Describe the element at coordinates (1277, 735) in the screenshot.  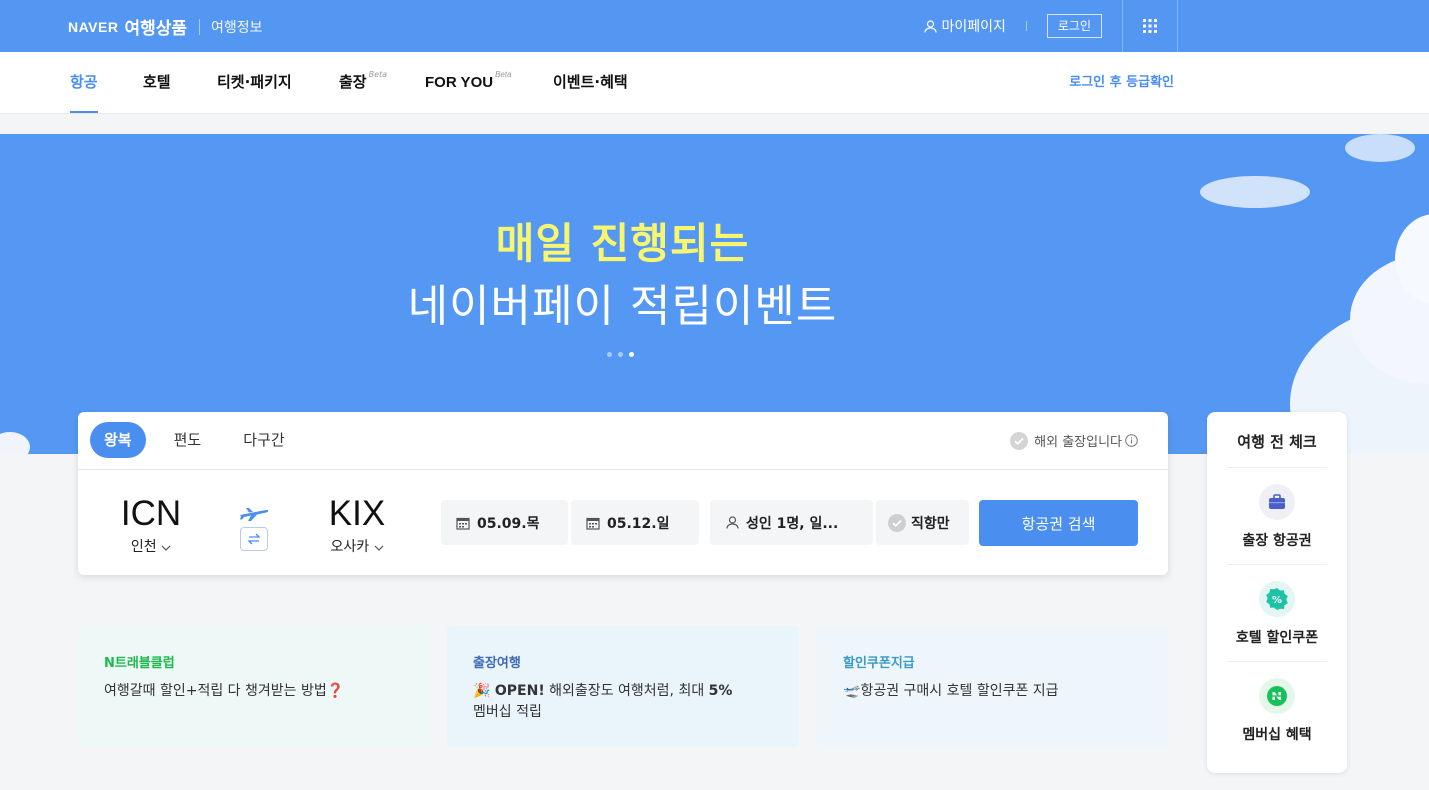
I see `side-item-label: 멤버십 혜택` at that location.